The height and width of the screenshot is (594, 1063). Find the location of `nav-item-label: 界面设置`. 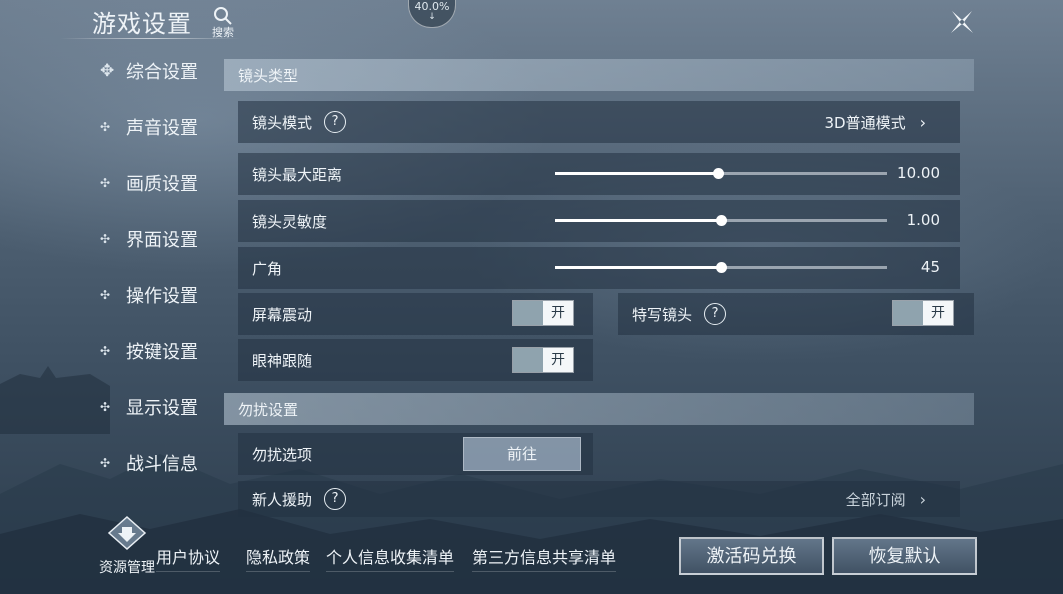

nav-item-label: 界面设置 is located at coordinates (162, 240).